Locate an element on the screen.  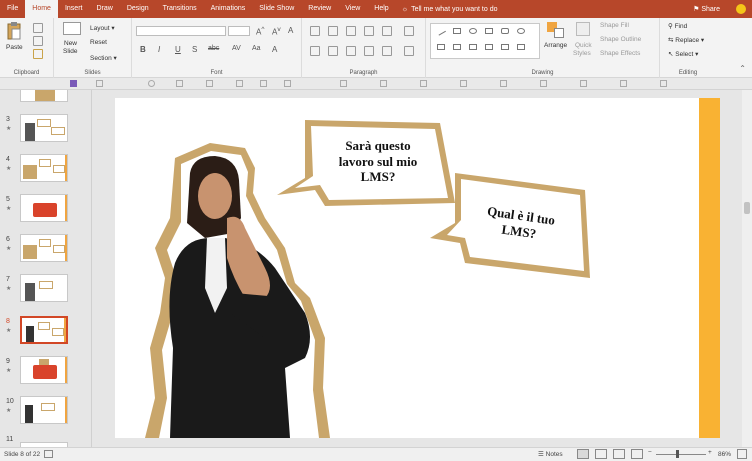
paste-button: Paste is located at coordinates (16, 37).